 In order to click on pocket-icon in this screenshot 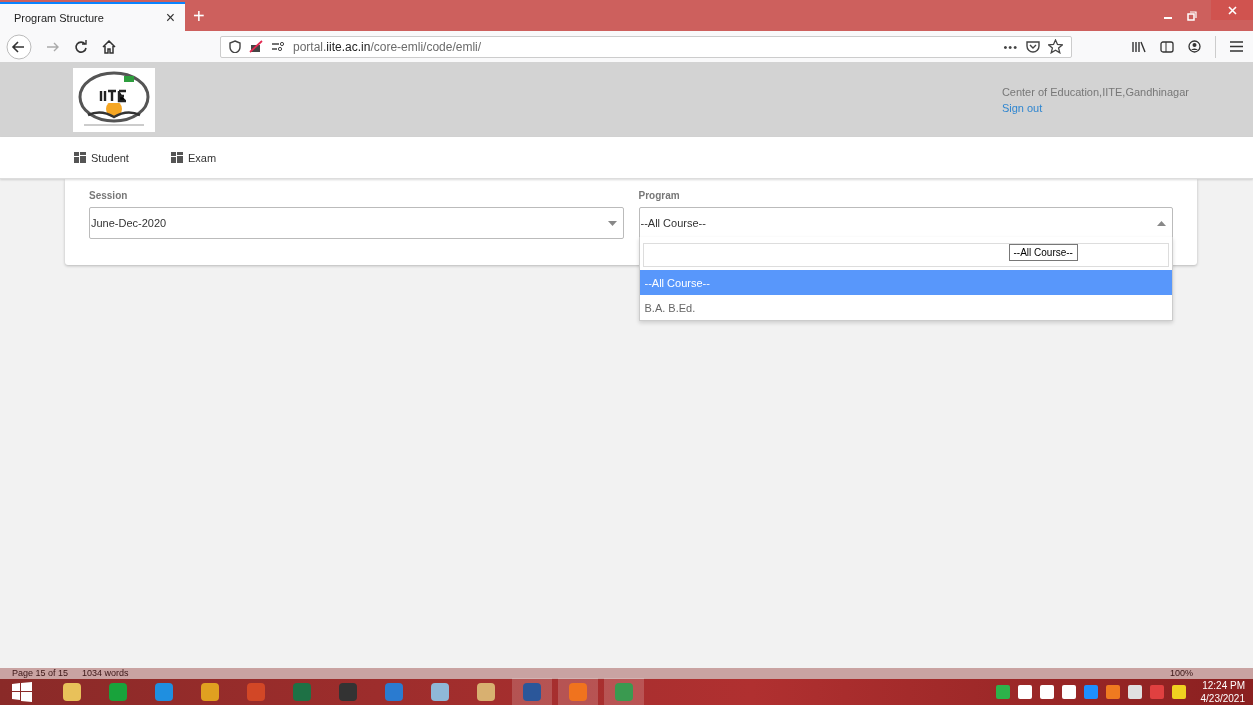, I will do `click(1033, 46)`.